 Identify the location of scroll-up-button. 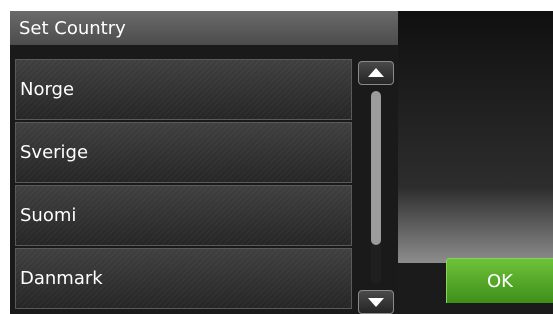
(376, 73).